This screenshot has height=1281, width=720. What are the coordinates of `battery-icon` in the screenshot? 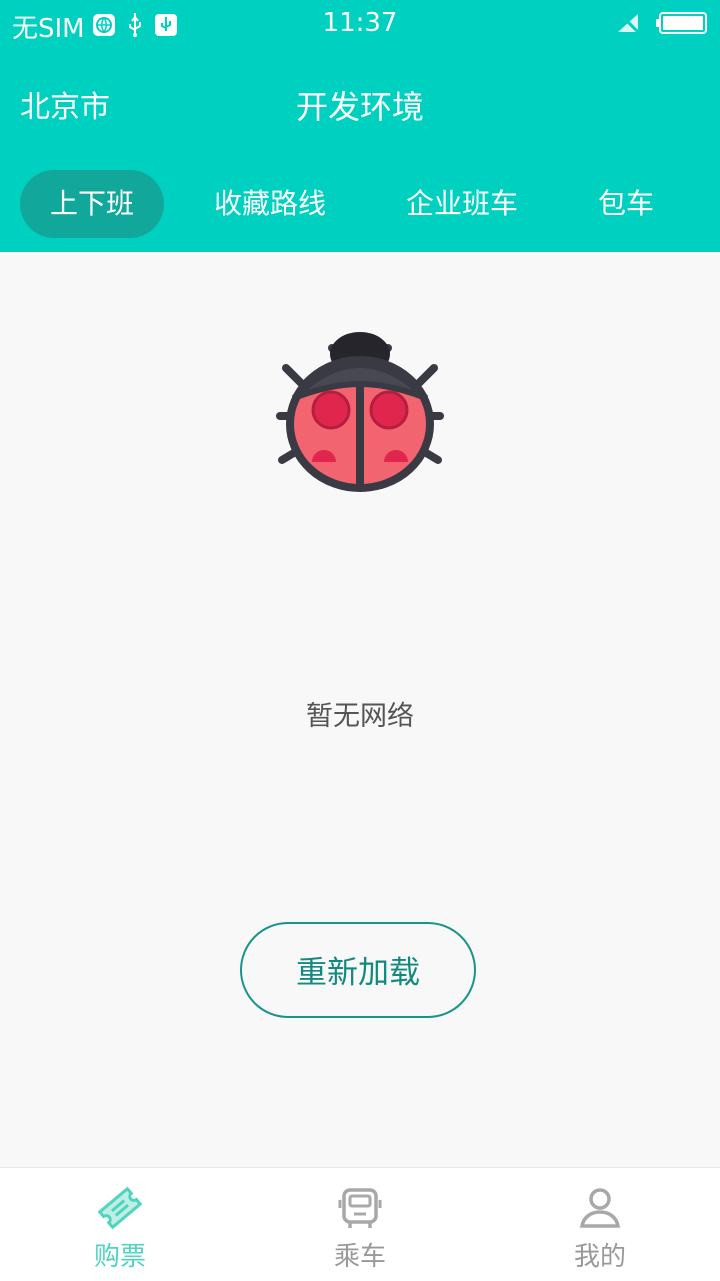 It's located at (681, 25).